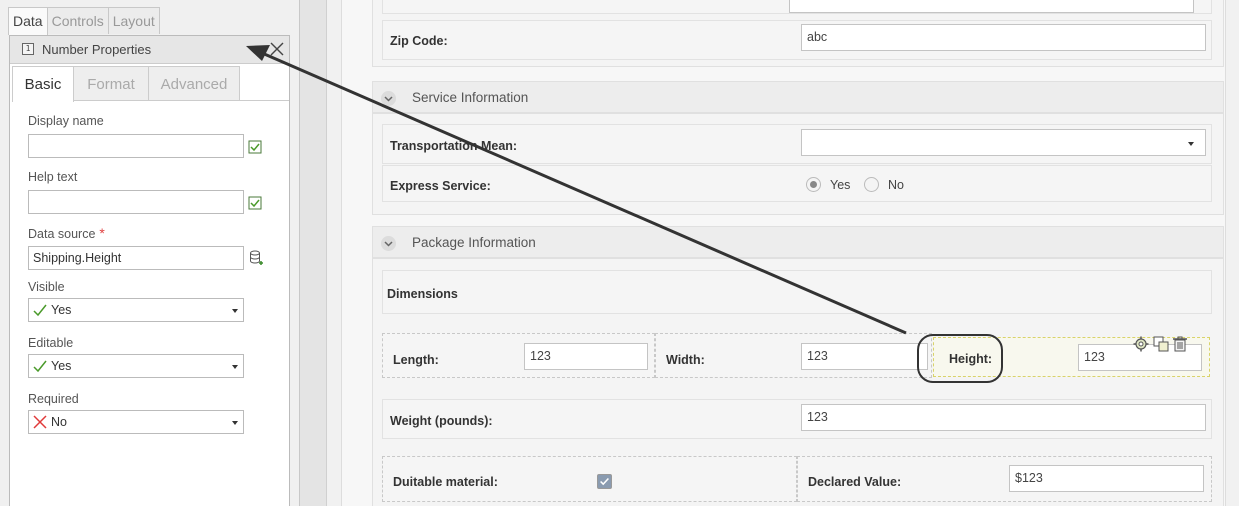 This screenshot has height=506, width=1239. What do you see at coordinates (1141, 344) in the screenshot?
I see `settings-gear-icon` at bounding box center [1141, 344].